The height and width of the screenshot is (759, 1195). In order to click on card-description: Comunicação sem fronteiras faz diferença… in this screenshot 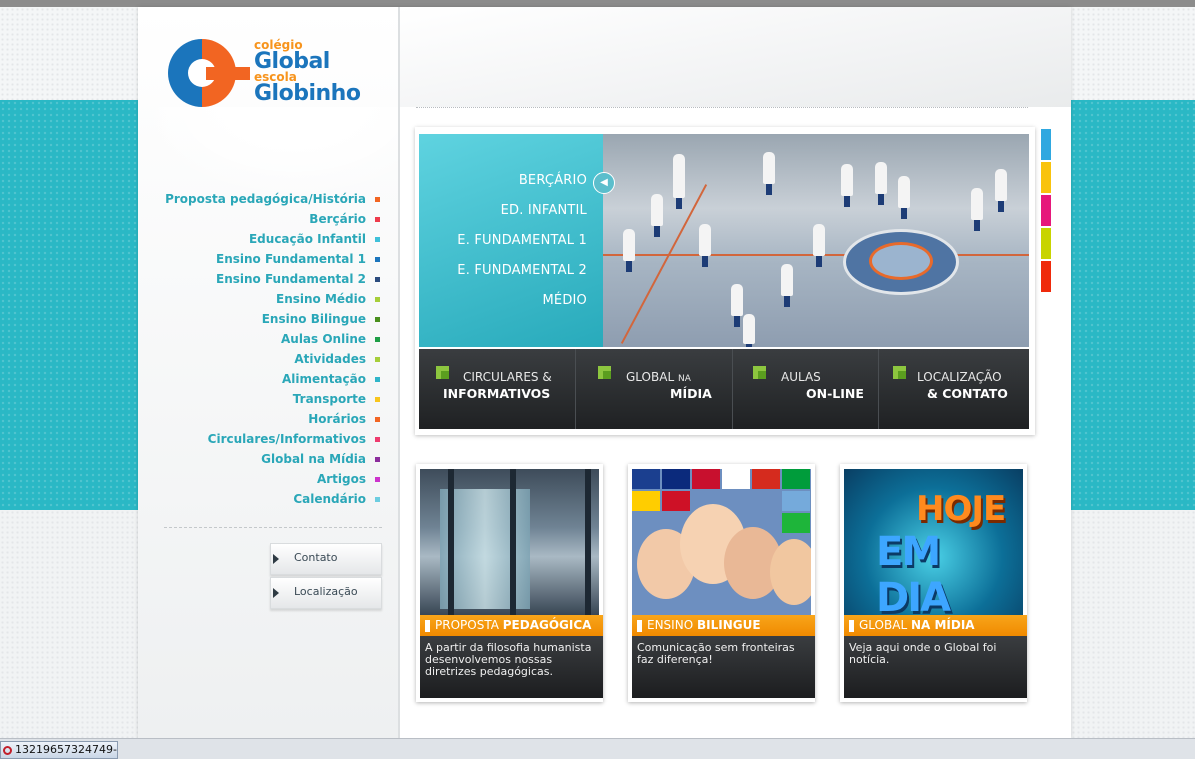, I will do `click(716, 653)`.